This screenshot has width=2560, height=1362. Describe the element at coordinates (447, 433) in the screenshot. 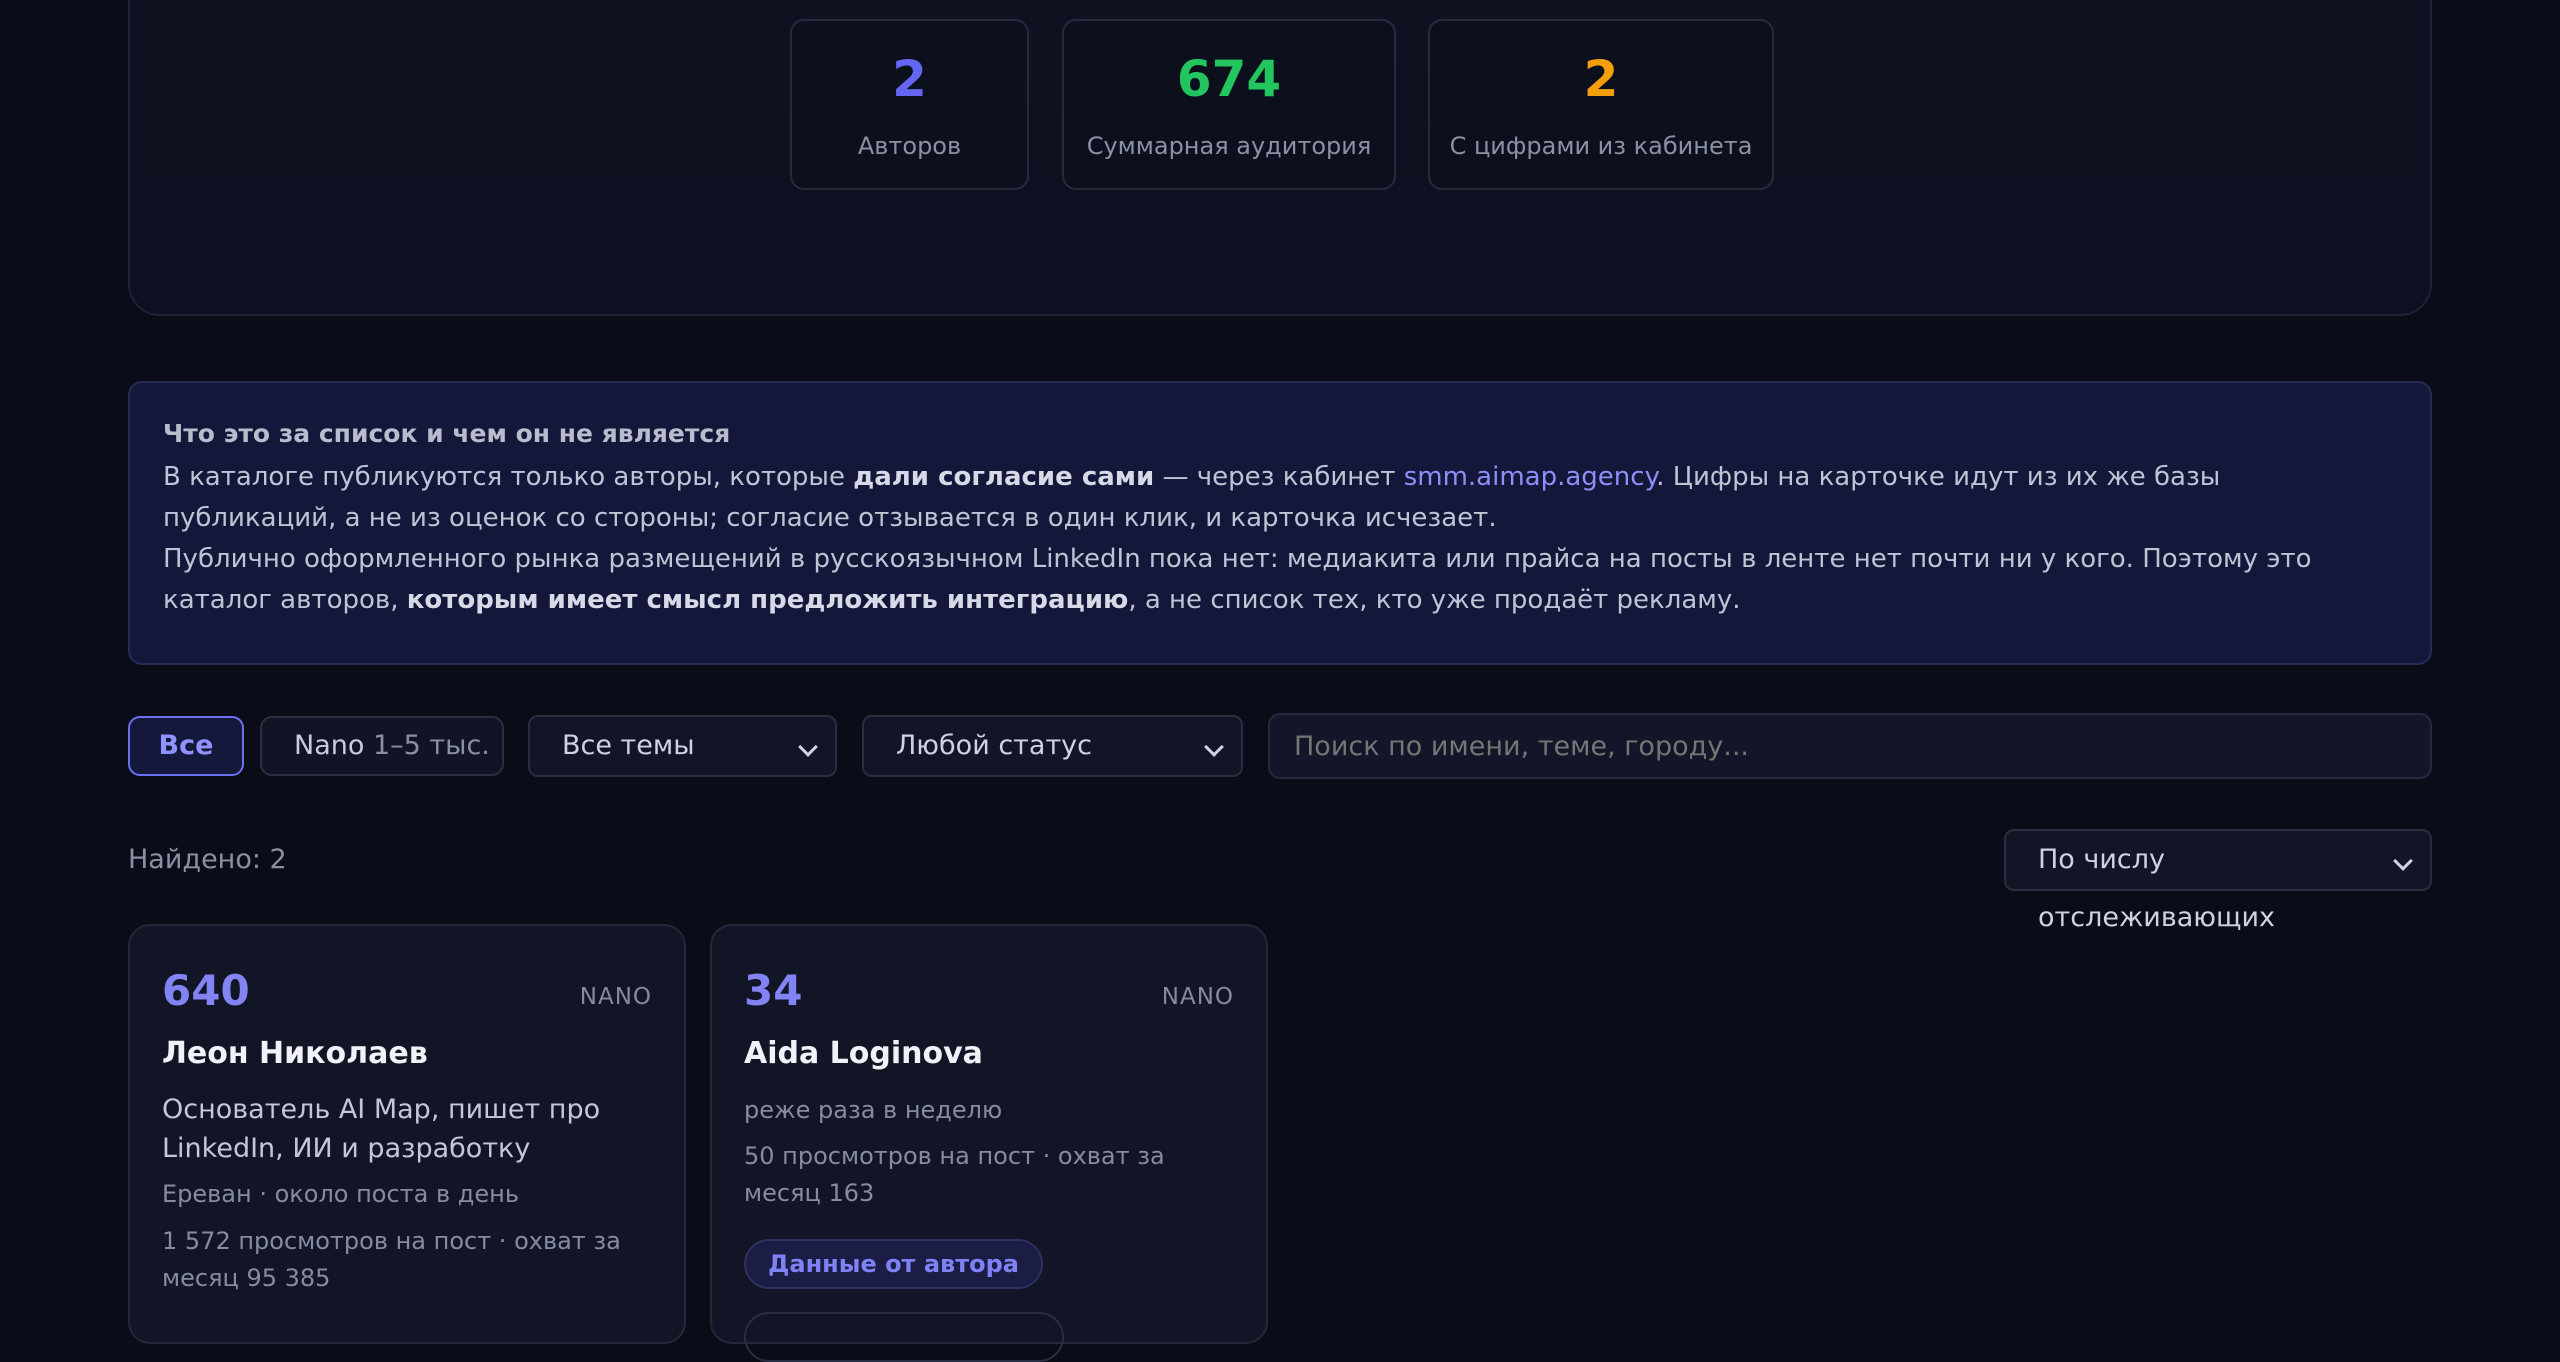

I see `note-title: Что это за список и чем он не является` at that location.